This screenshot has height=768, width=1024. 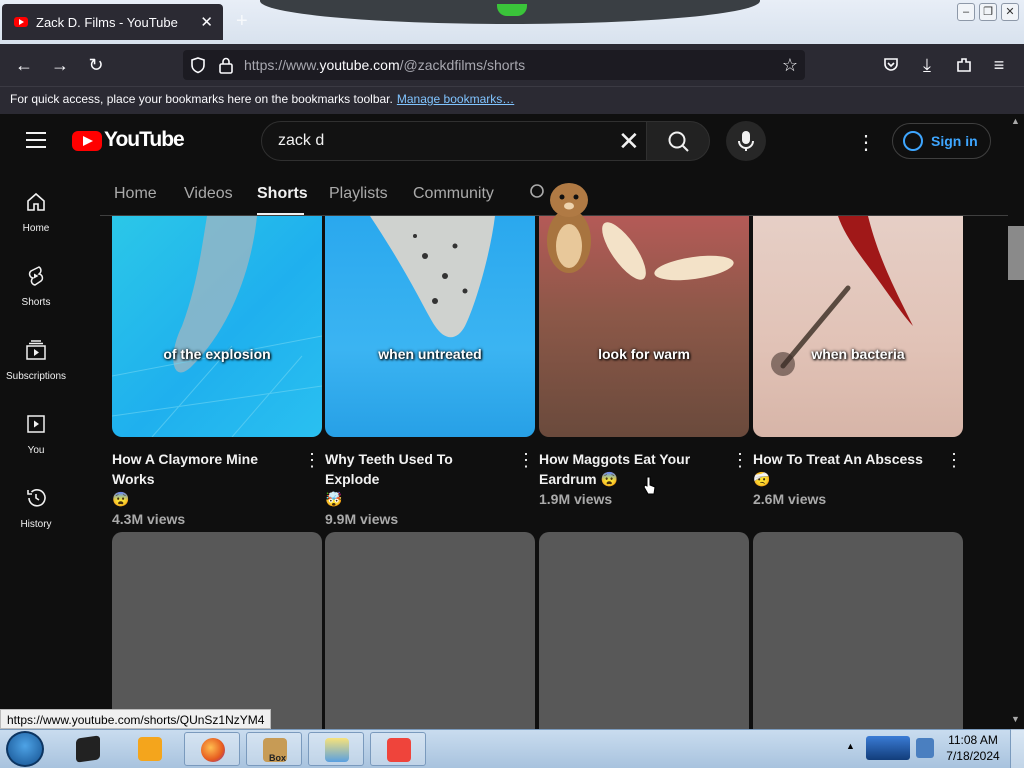 I want to click on nav-subscriptions-label: Subscriptions, so click(x=36, y=376).